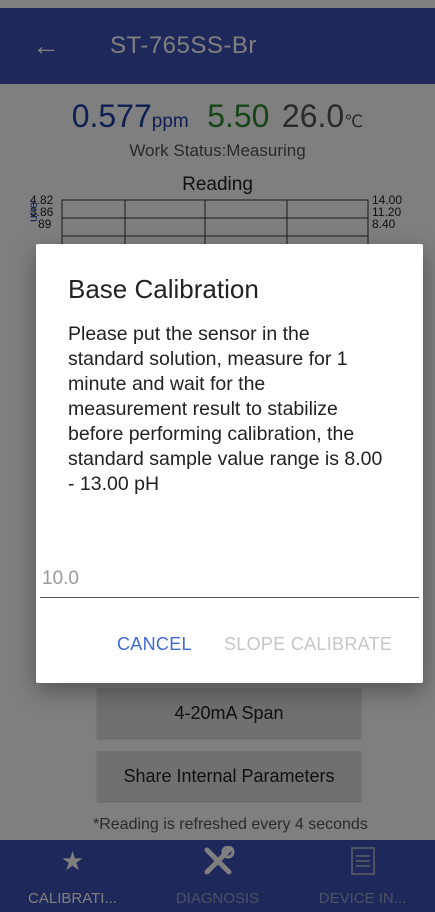 This screenshot has height=912, width=435. I want to click on calibration-value-input, so click(229, 579).